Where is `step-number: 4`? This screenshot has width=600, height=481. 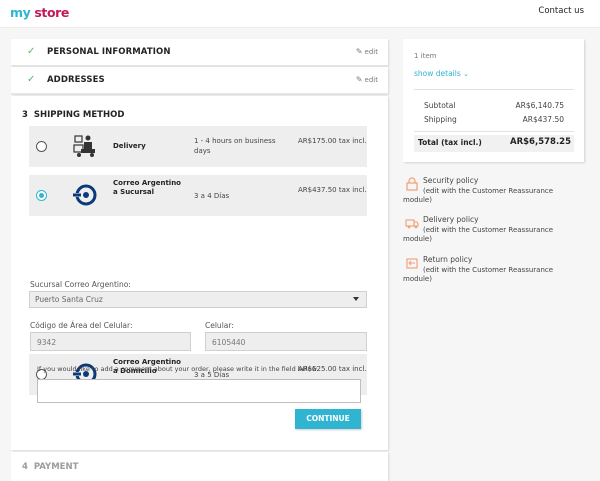
step-number: 4 is located at coordinates (25, 467).